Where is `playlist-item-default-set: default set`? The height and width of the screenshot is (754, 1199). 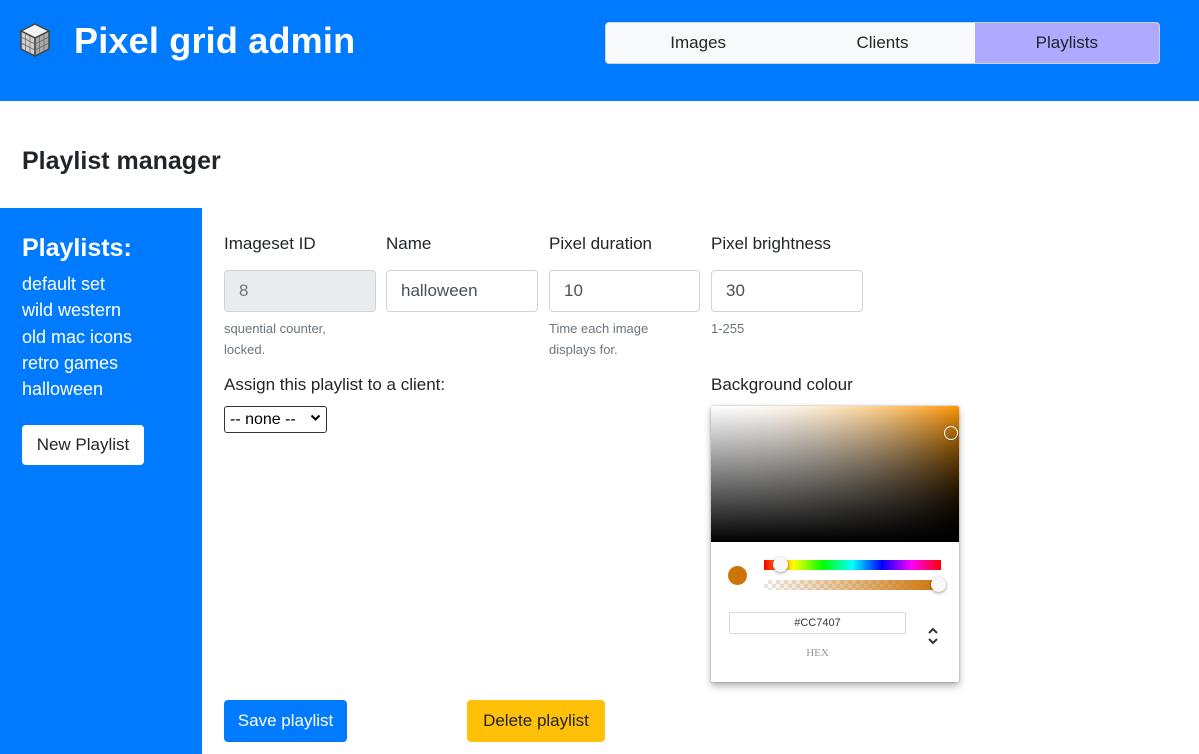
playlist-item-default-set: default set is located at coordinates (77, 284).